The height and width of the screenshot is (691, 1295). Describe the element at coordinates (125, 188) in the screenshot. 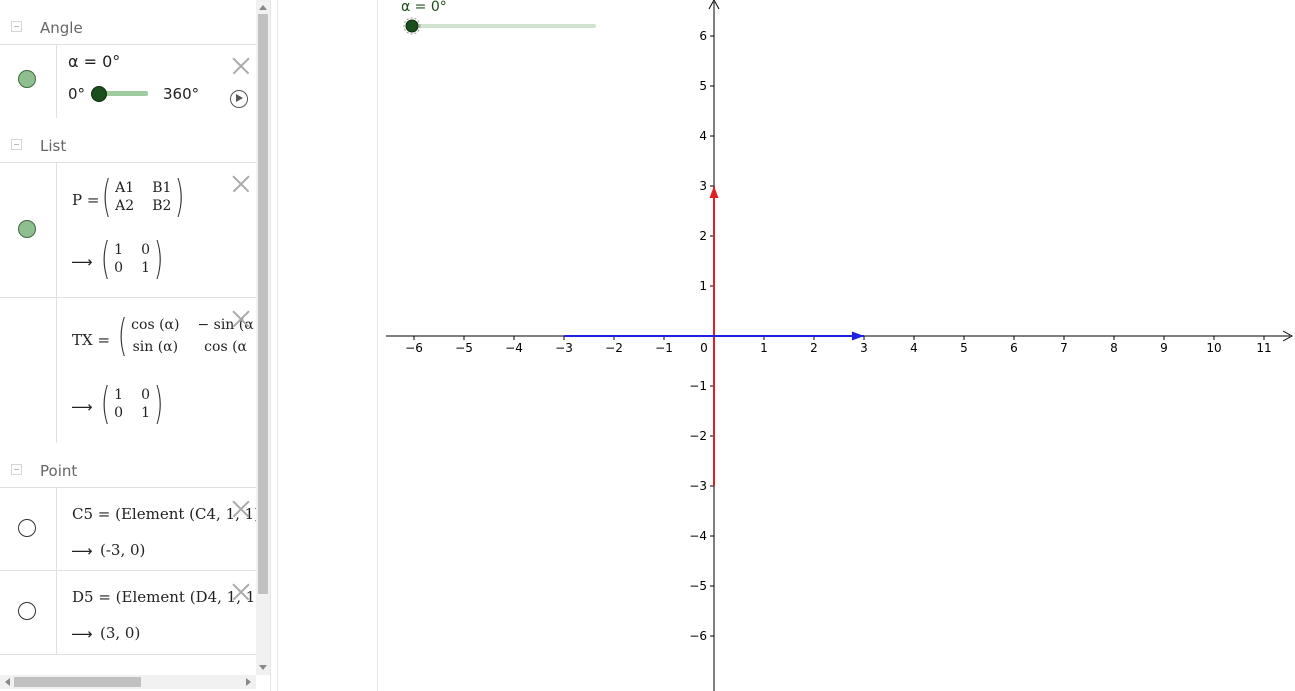

I see `matrix-cell: A1` at that location.